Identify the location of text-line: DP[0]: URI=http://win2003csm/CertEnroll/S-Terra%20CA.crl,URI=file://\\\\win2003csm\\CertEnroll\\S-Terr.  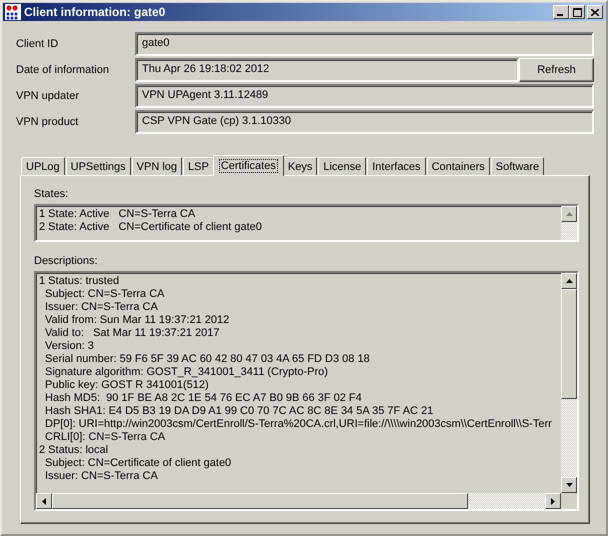
(298, 424).